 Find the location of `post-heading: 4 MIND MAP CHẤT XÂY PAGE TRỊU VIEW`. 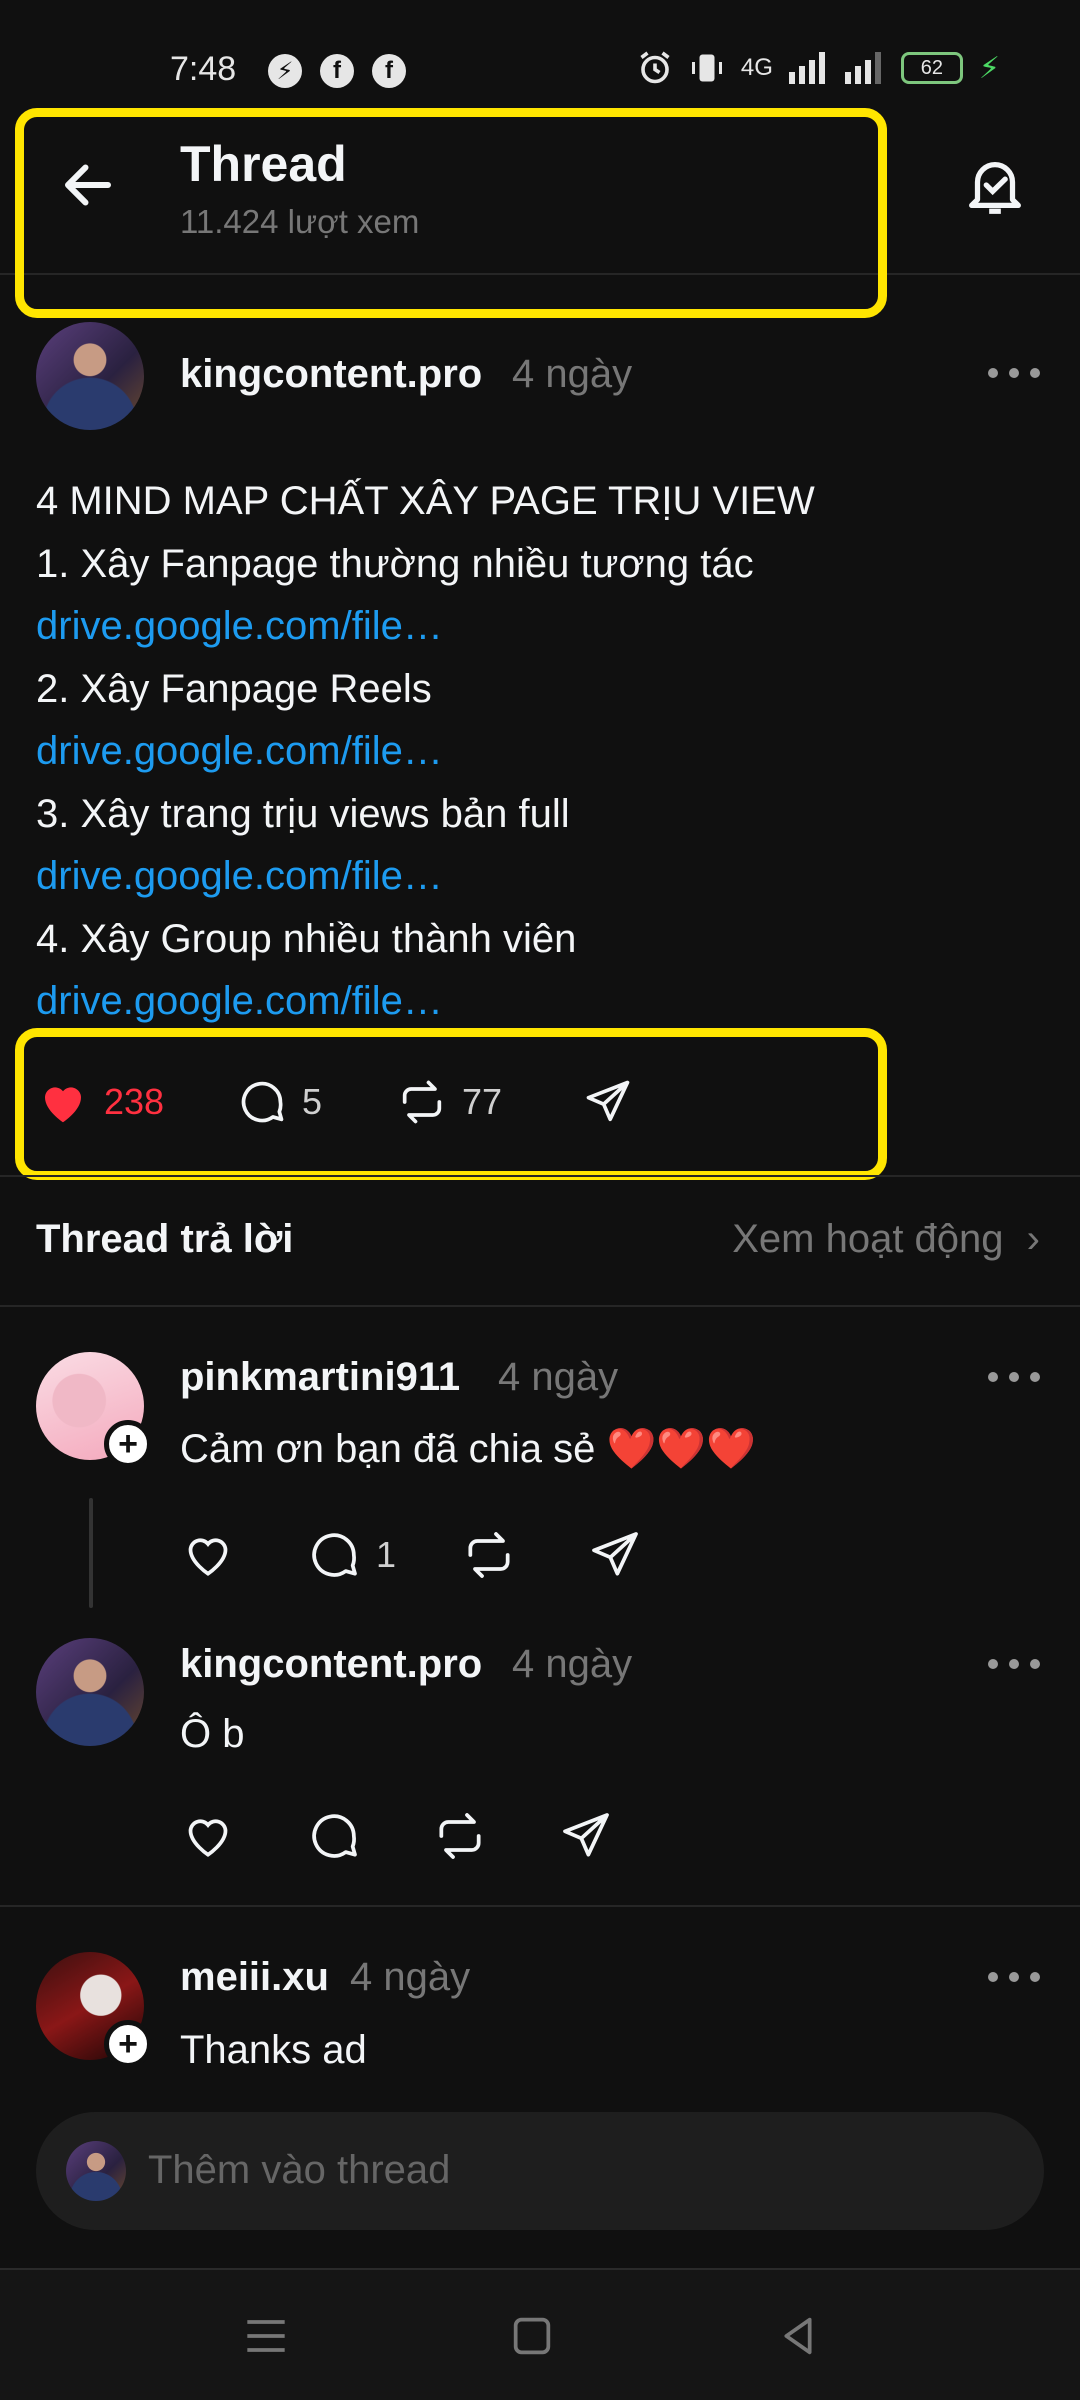

post-heading: 4 MIND MAP CHẤT XÂY PAGE TRỊU VIEW is located at coordinates (425, 501).